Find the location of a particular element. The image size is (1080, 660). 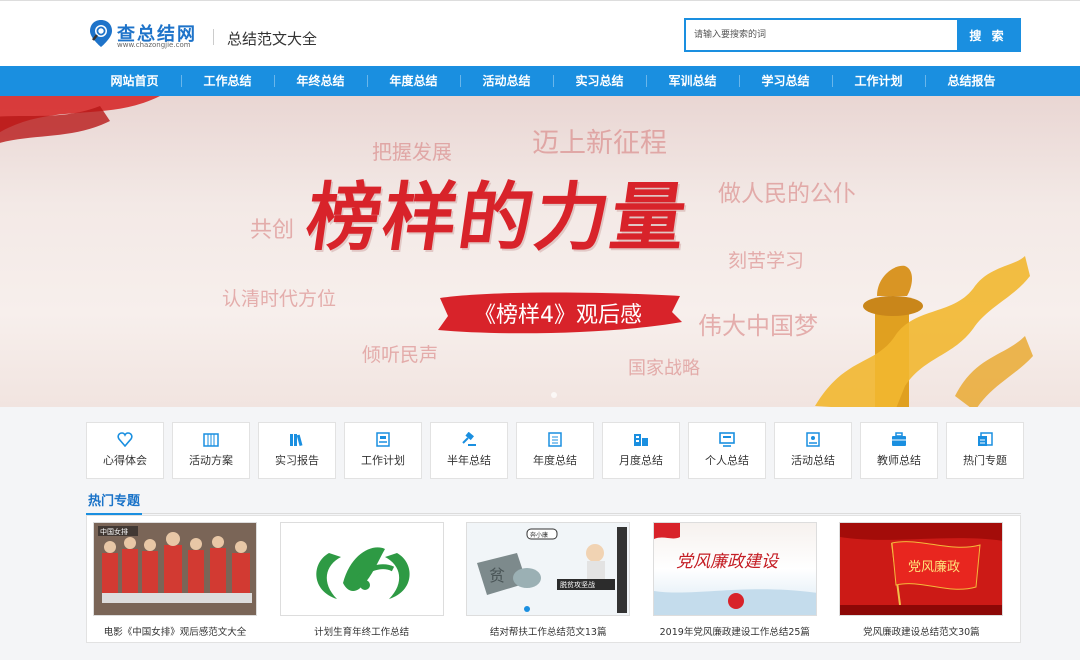

svg-text: 贫 is located at coordinates (497, 575).